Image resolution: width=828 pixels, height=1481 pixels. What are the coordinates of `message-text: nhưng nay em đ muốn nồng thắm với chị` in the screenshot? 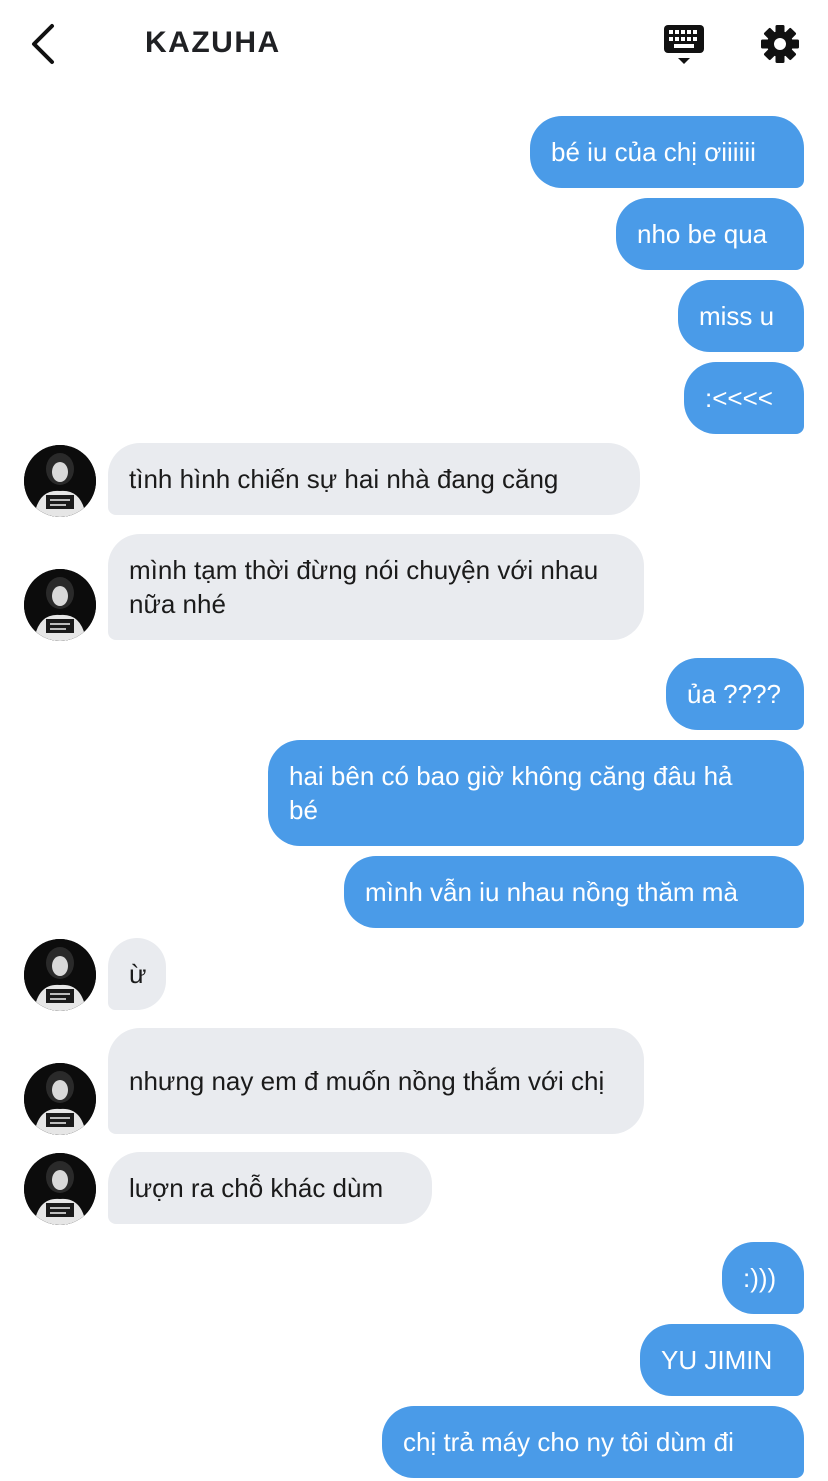 It's located at (367, 1081).